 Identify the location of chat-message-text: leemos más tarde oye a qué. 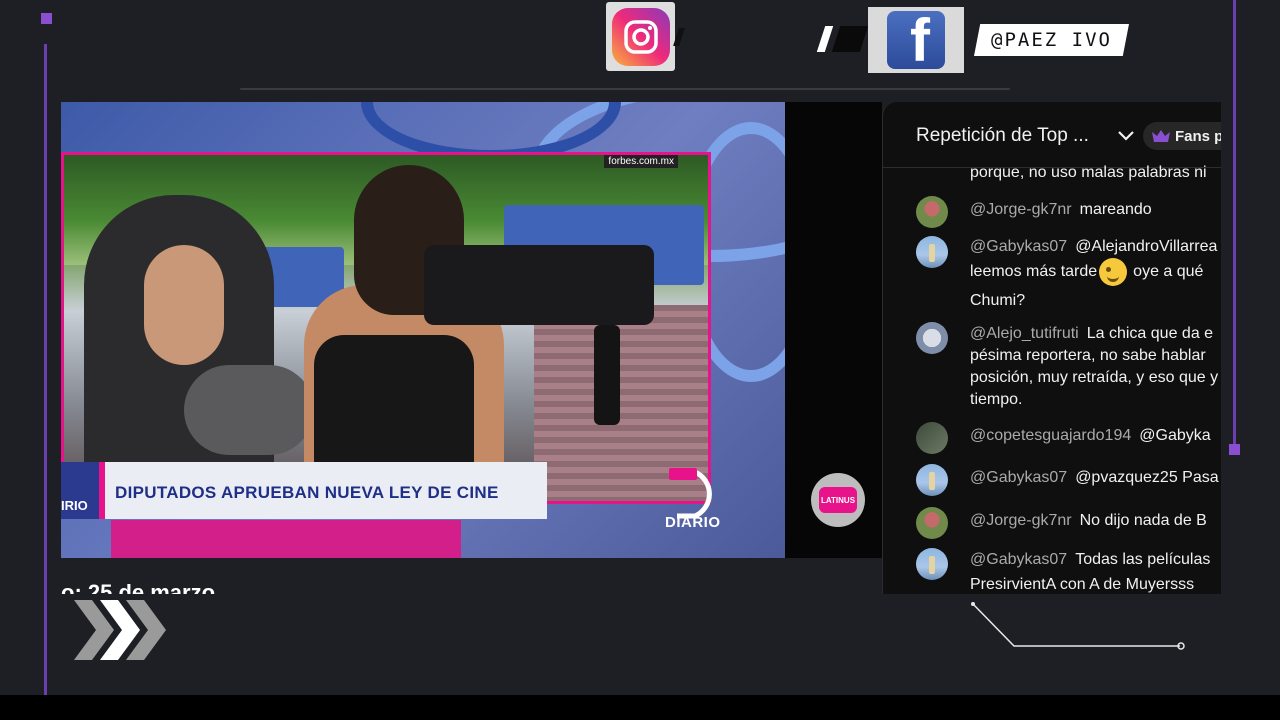
(1095, 272).